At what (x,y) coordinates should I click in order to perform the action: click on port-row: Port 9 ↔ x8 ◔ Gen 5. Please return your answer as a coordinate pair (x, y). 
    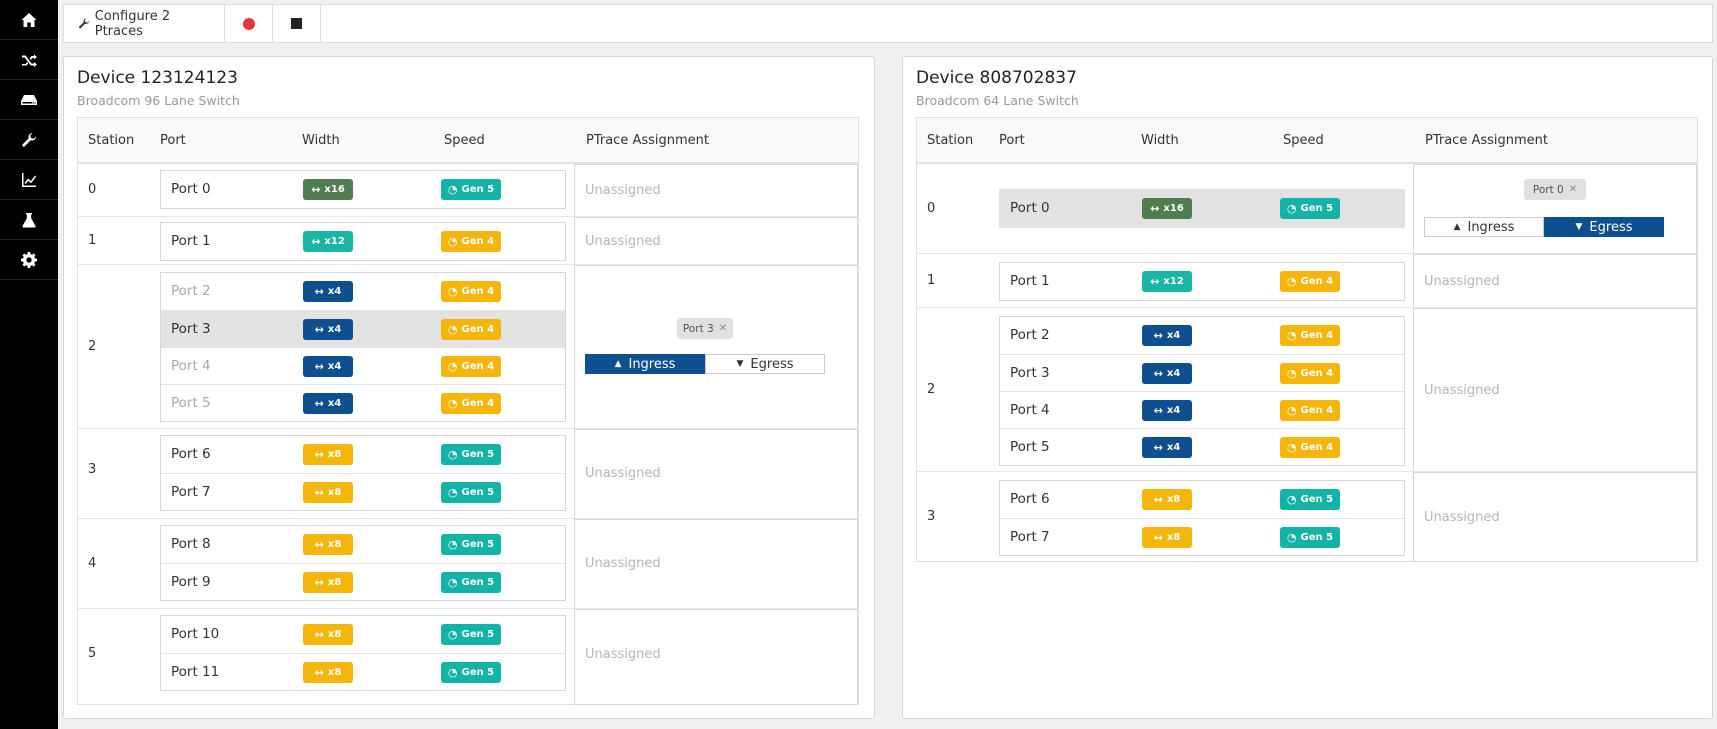
    Looking at the image, I should click on (363, 581).